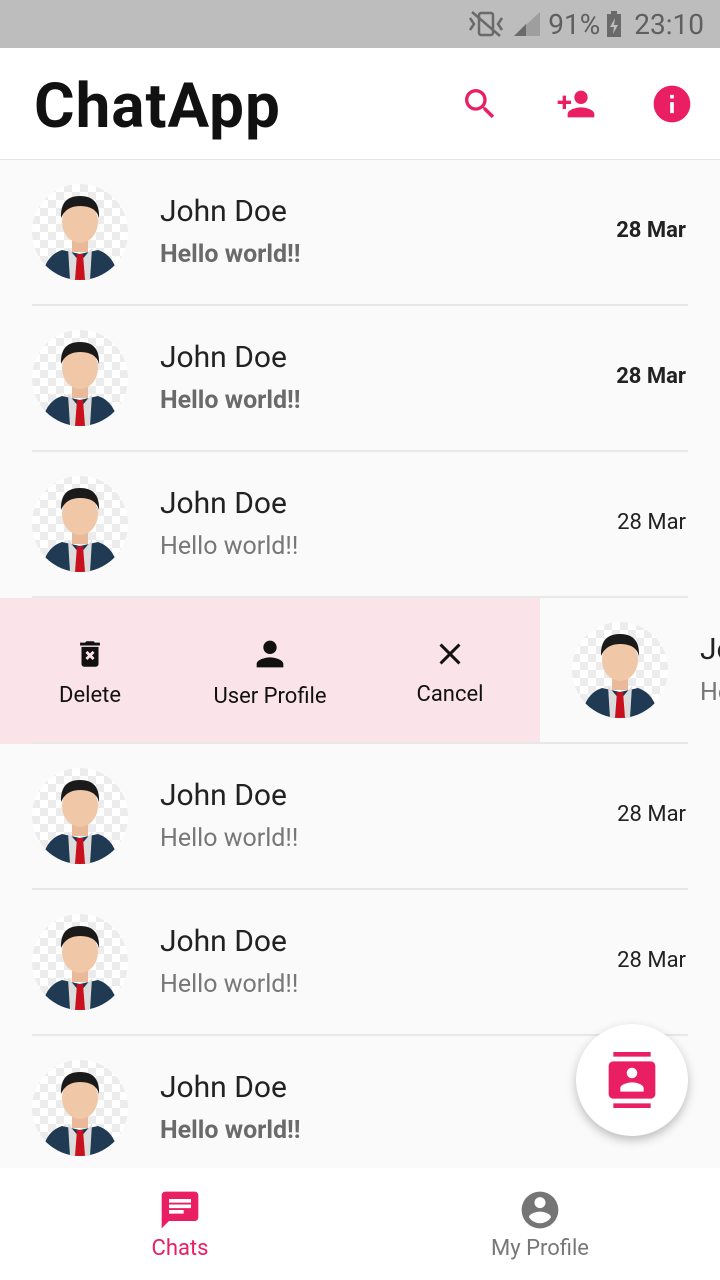  I want to click on account-circle-icon, so click(540, 1209).